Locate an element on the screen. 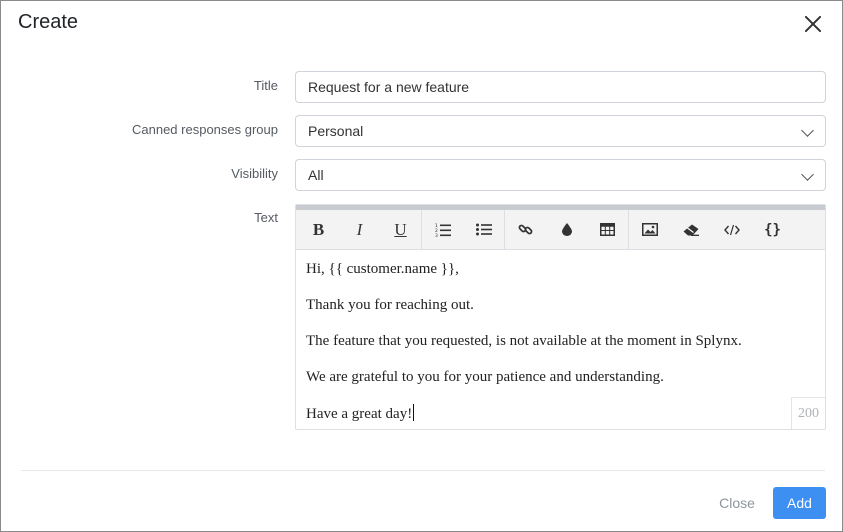  image-icon is located at coordinates (649, 229).